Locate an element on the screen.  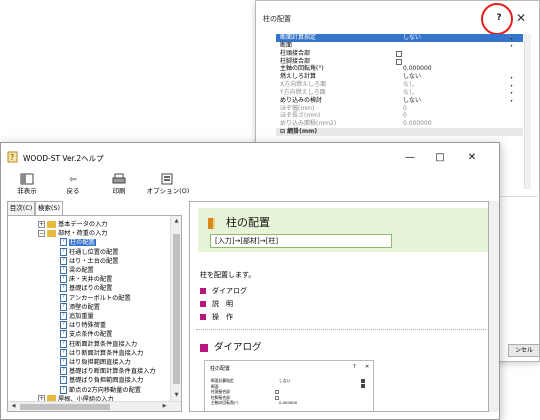
tree-horizontal-scrollbar: ◀ ▶ is located at coordinates (94, 406).